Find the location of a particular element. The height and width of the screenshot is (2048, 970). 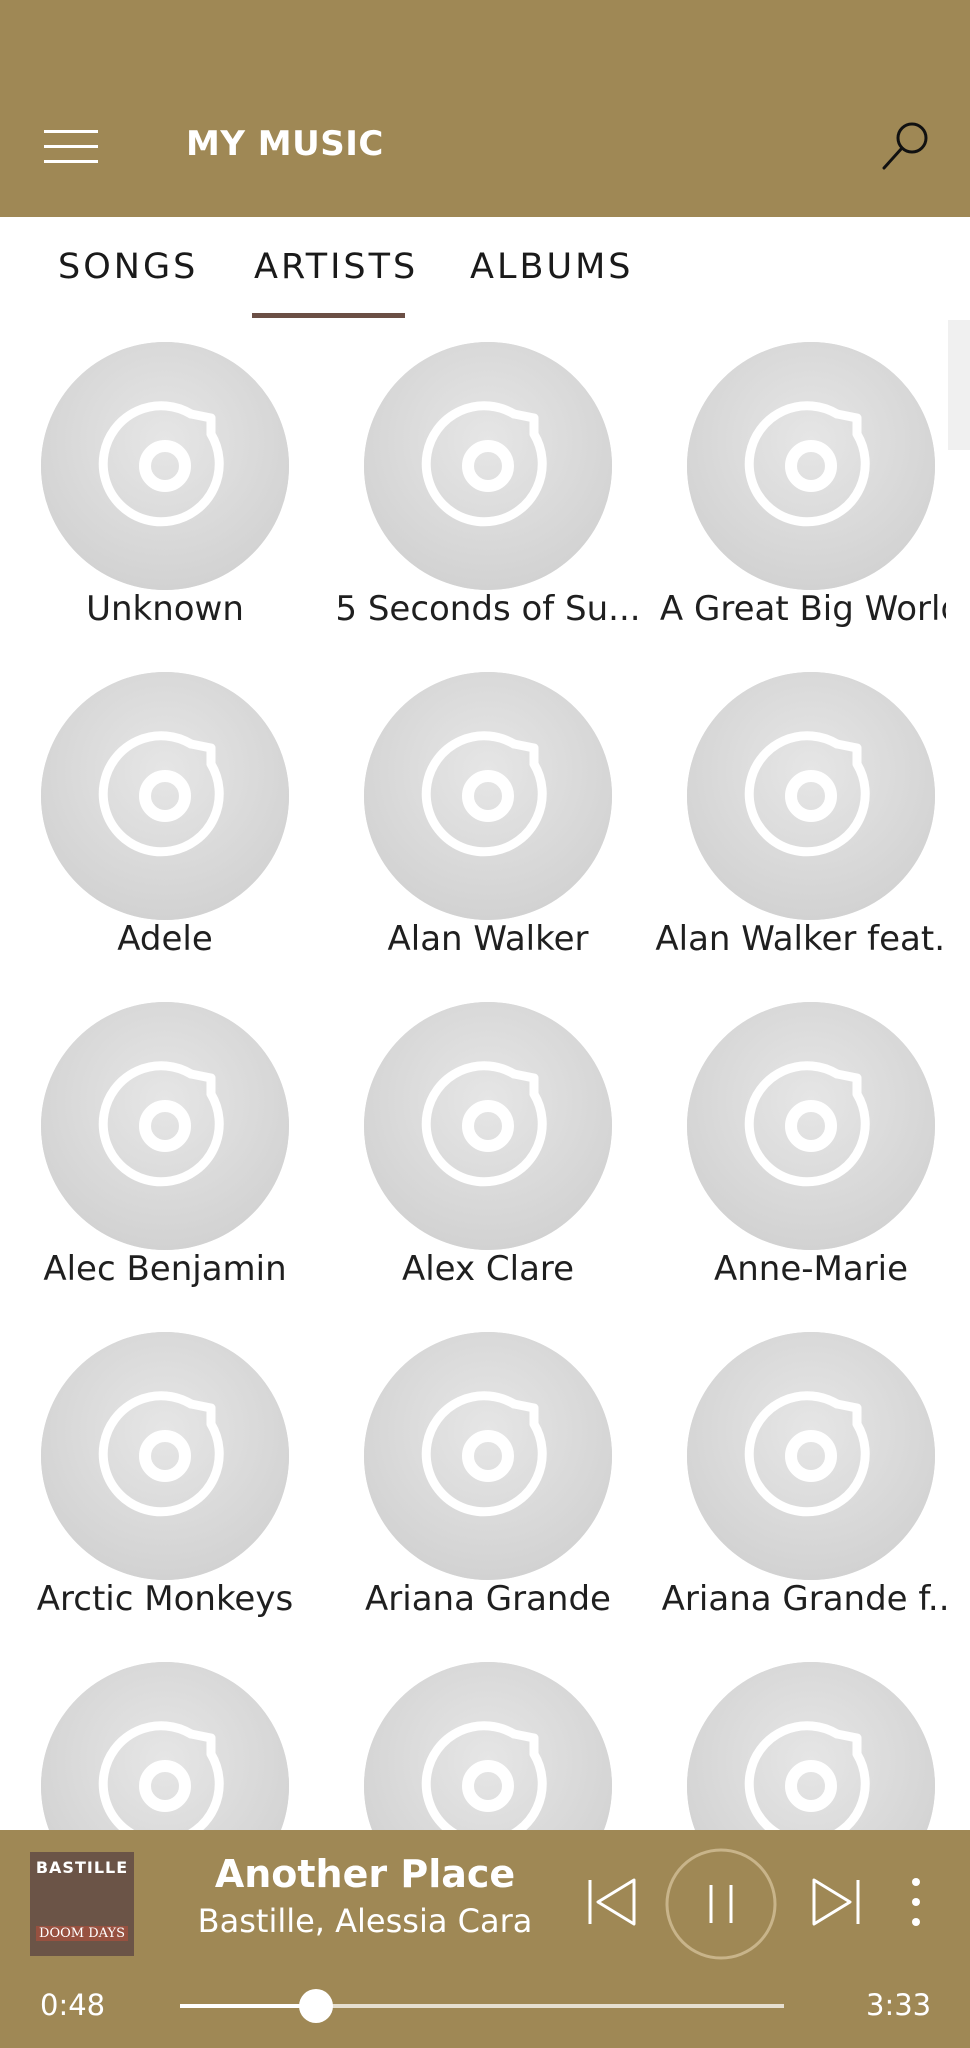

artist-tile: Anne-Marie is located at coordinates (796, 1144).